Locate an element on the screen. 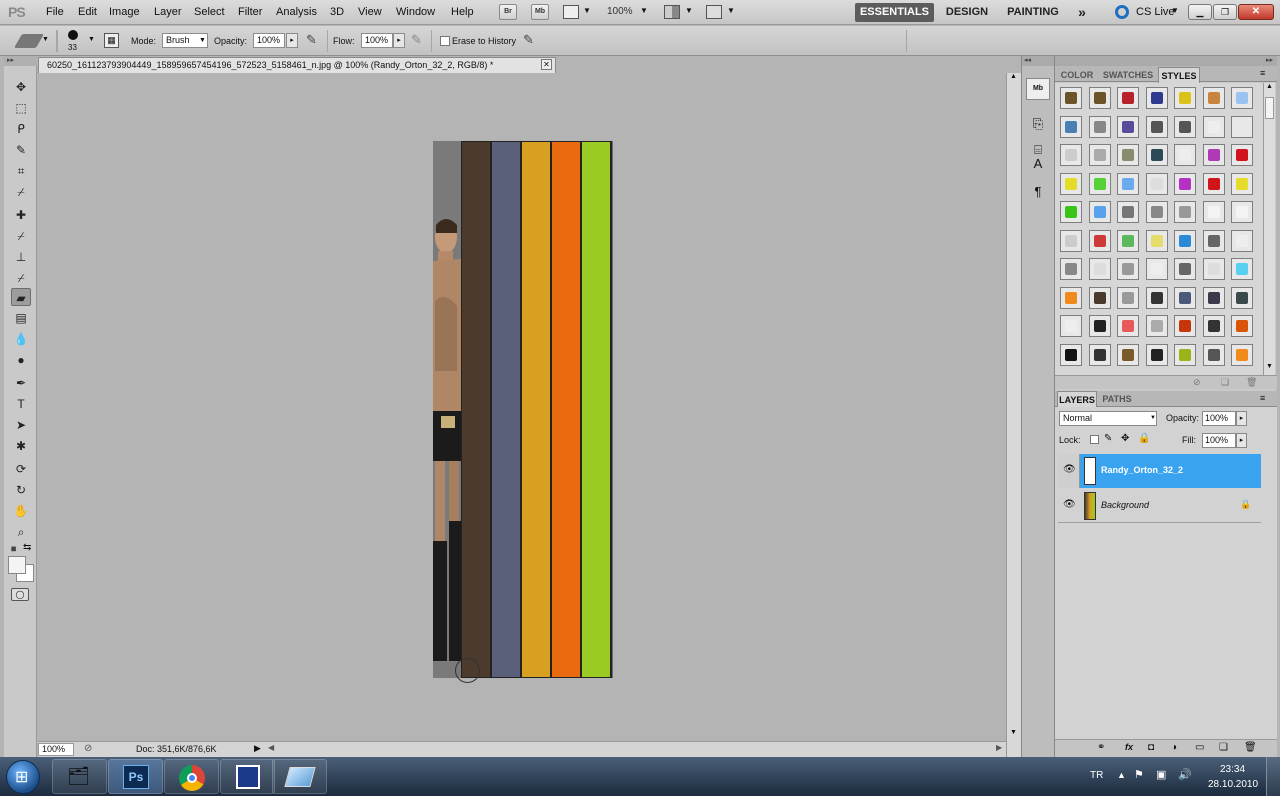 The image size is (1280, 796). status-icon: ⊘ is located at coordinates (88, 748).